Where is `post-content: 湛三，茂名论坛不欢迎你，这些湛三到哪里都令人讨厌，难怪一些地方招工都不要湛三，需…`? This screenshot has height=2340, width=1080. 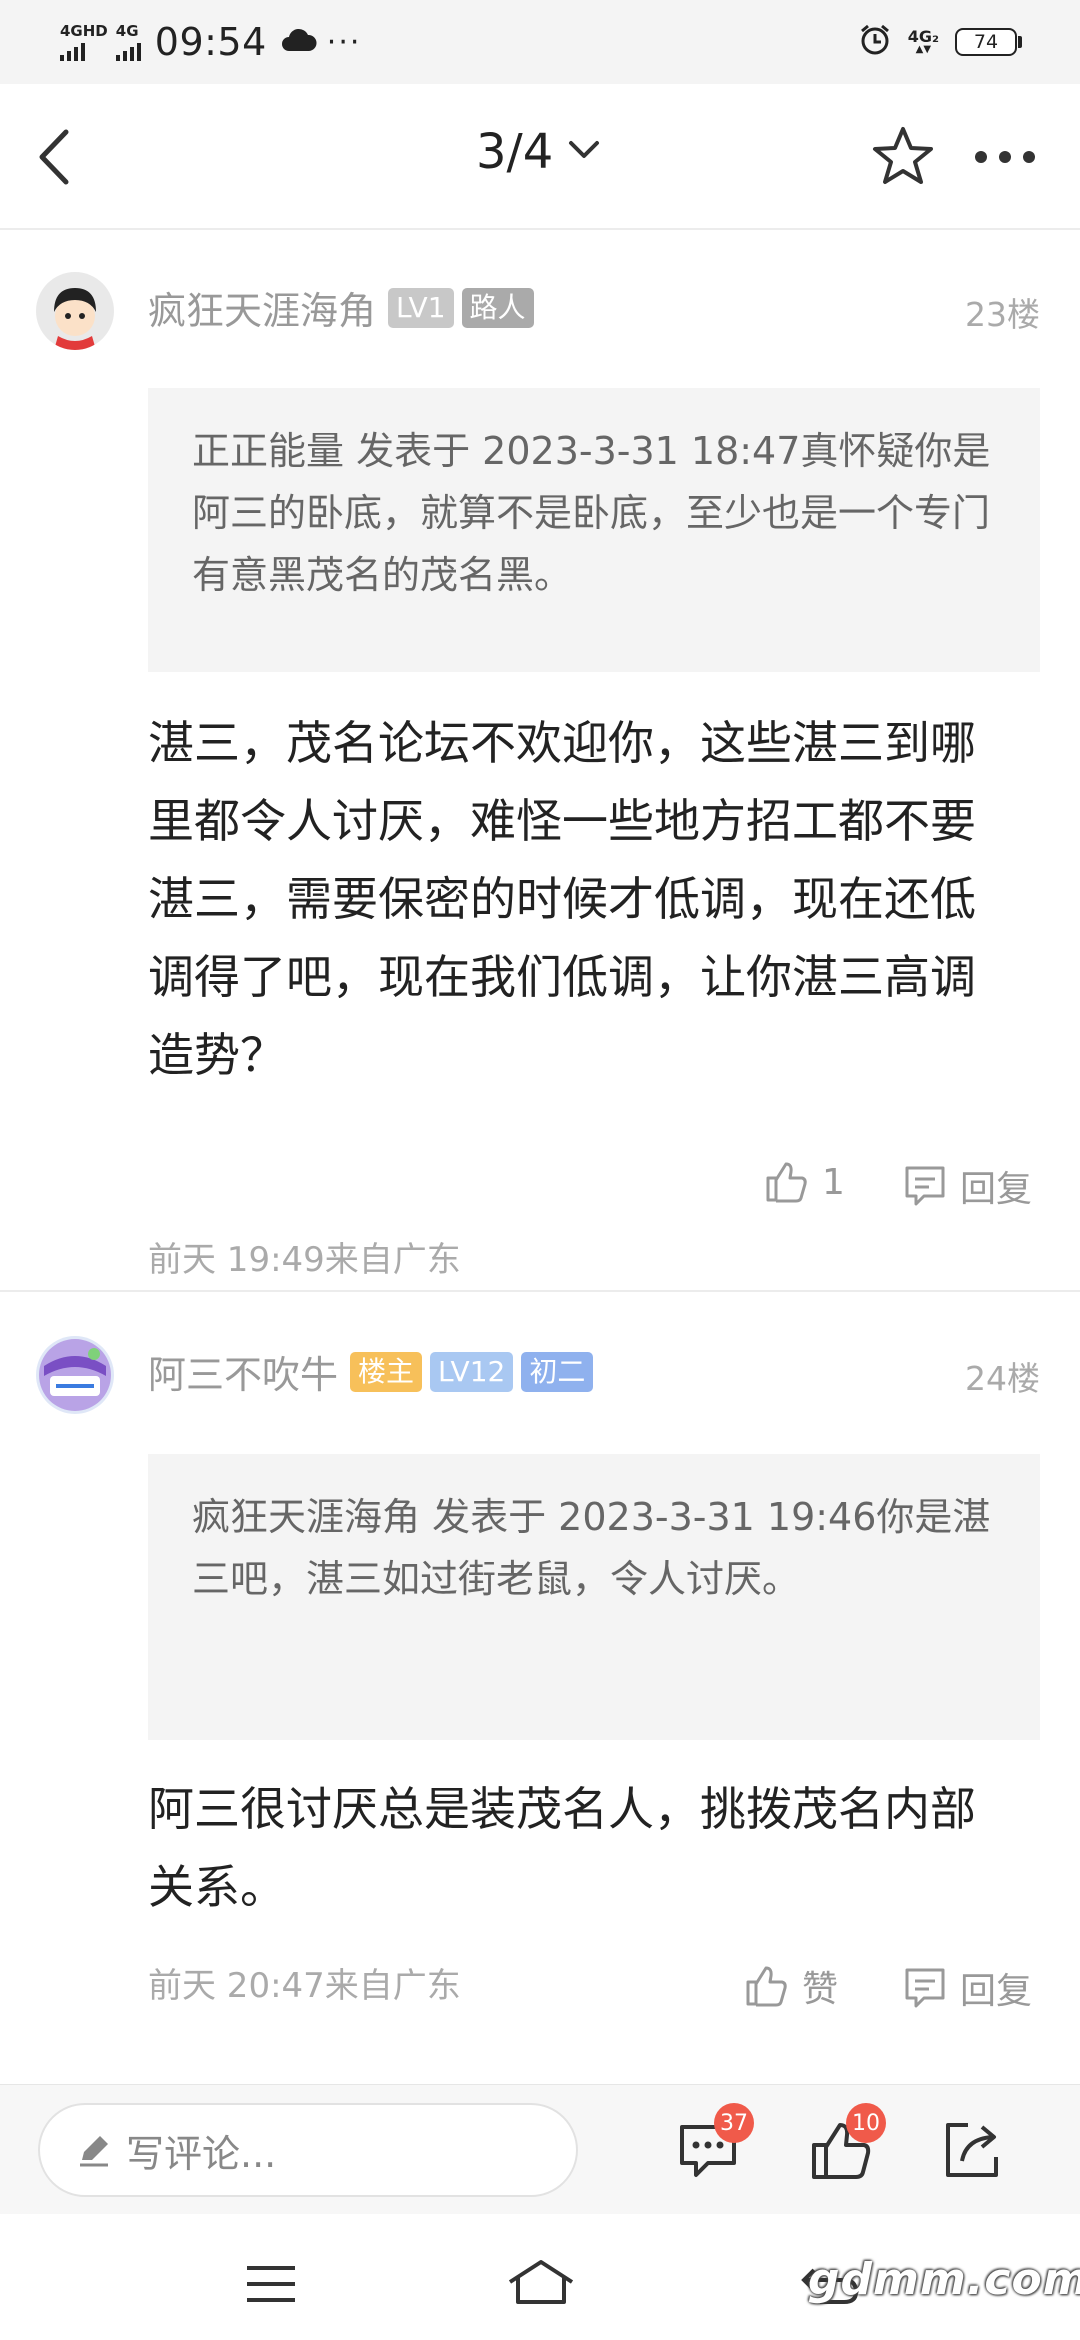 post-content: 湛三，茂名论坛不欢迎你，这些湛三到哪里都令人讨厌，难怪一些地方招工都不要湛三，需… is located at coordinates (562, 899).